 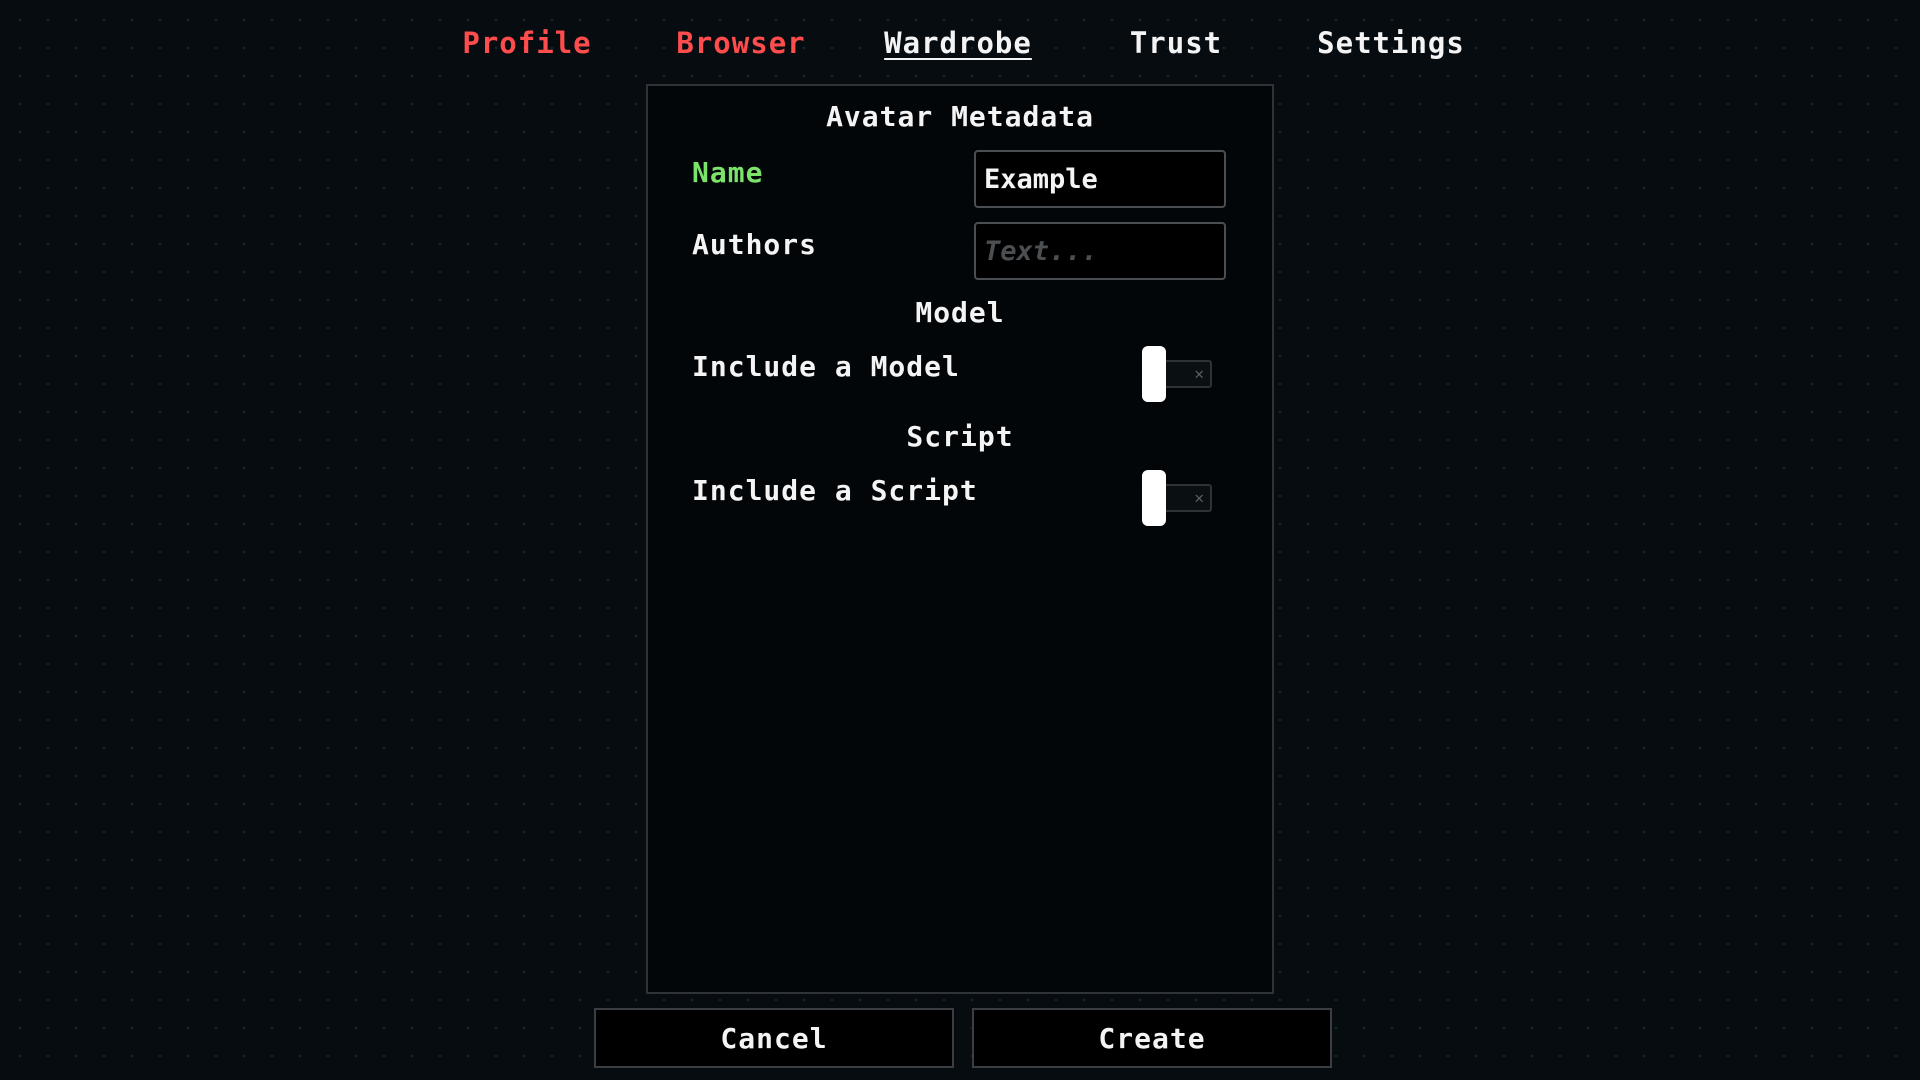 What do you see at coordinates (1100, 179) in the screenshot?
I see `name-input` at bounding box center [1100, 179].